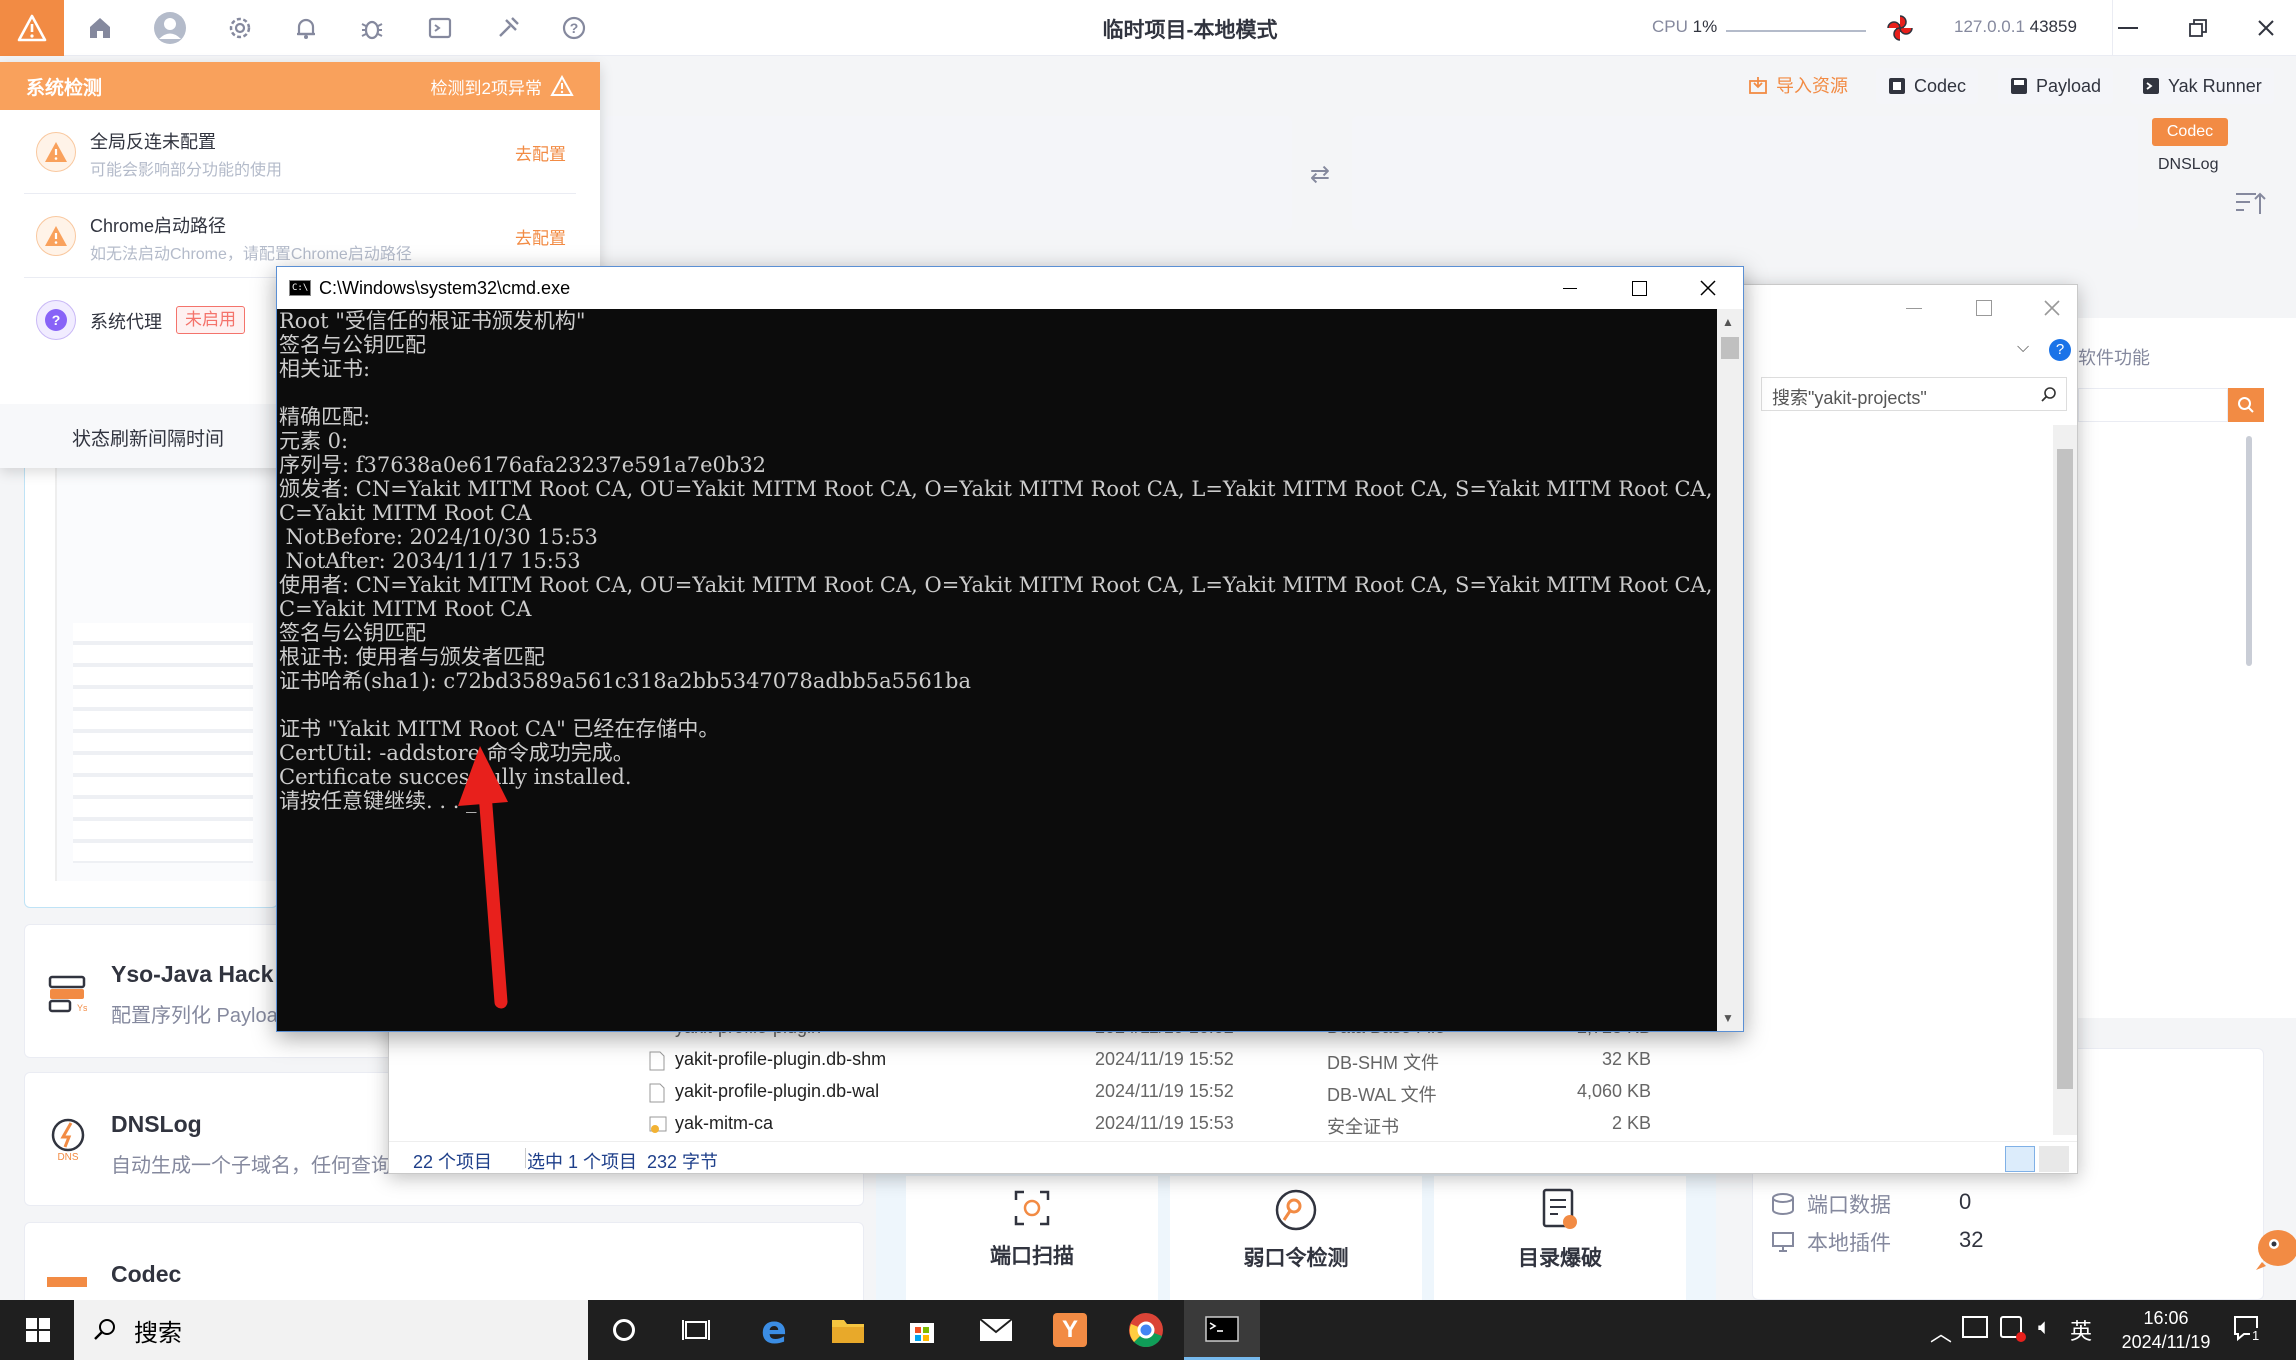 The height and width of the screenshot is (1360, 2296). What do you see at coordinates (2044, 1327) in the screenshot?
I see `volume-icon: 🔈︎` at bounding box center [2044, 1327].